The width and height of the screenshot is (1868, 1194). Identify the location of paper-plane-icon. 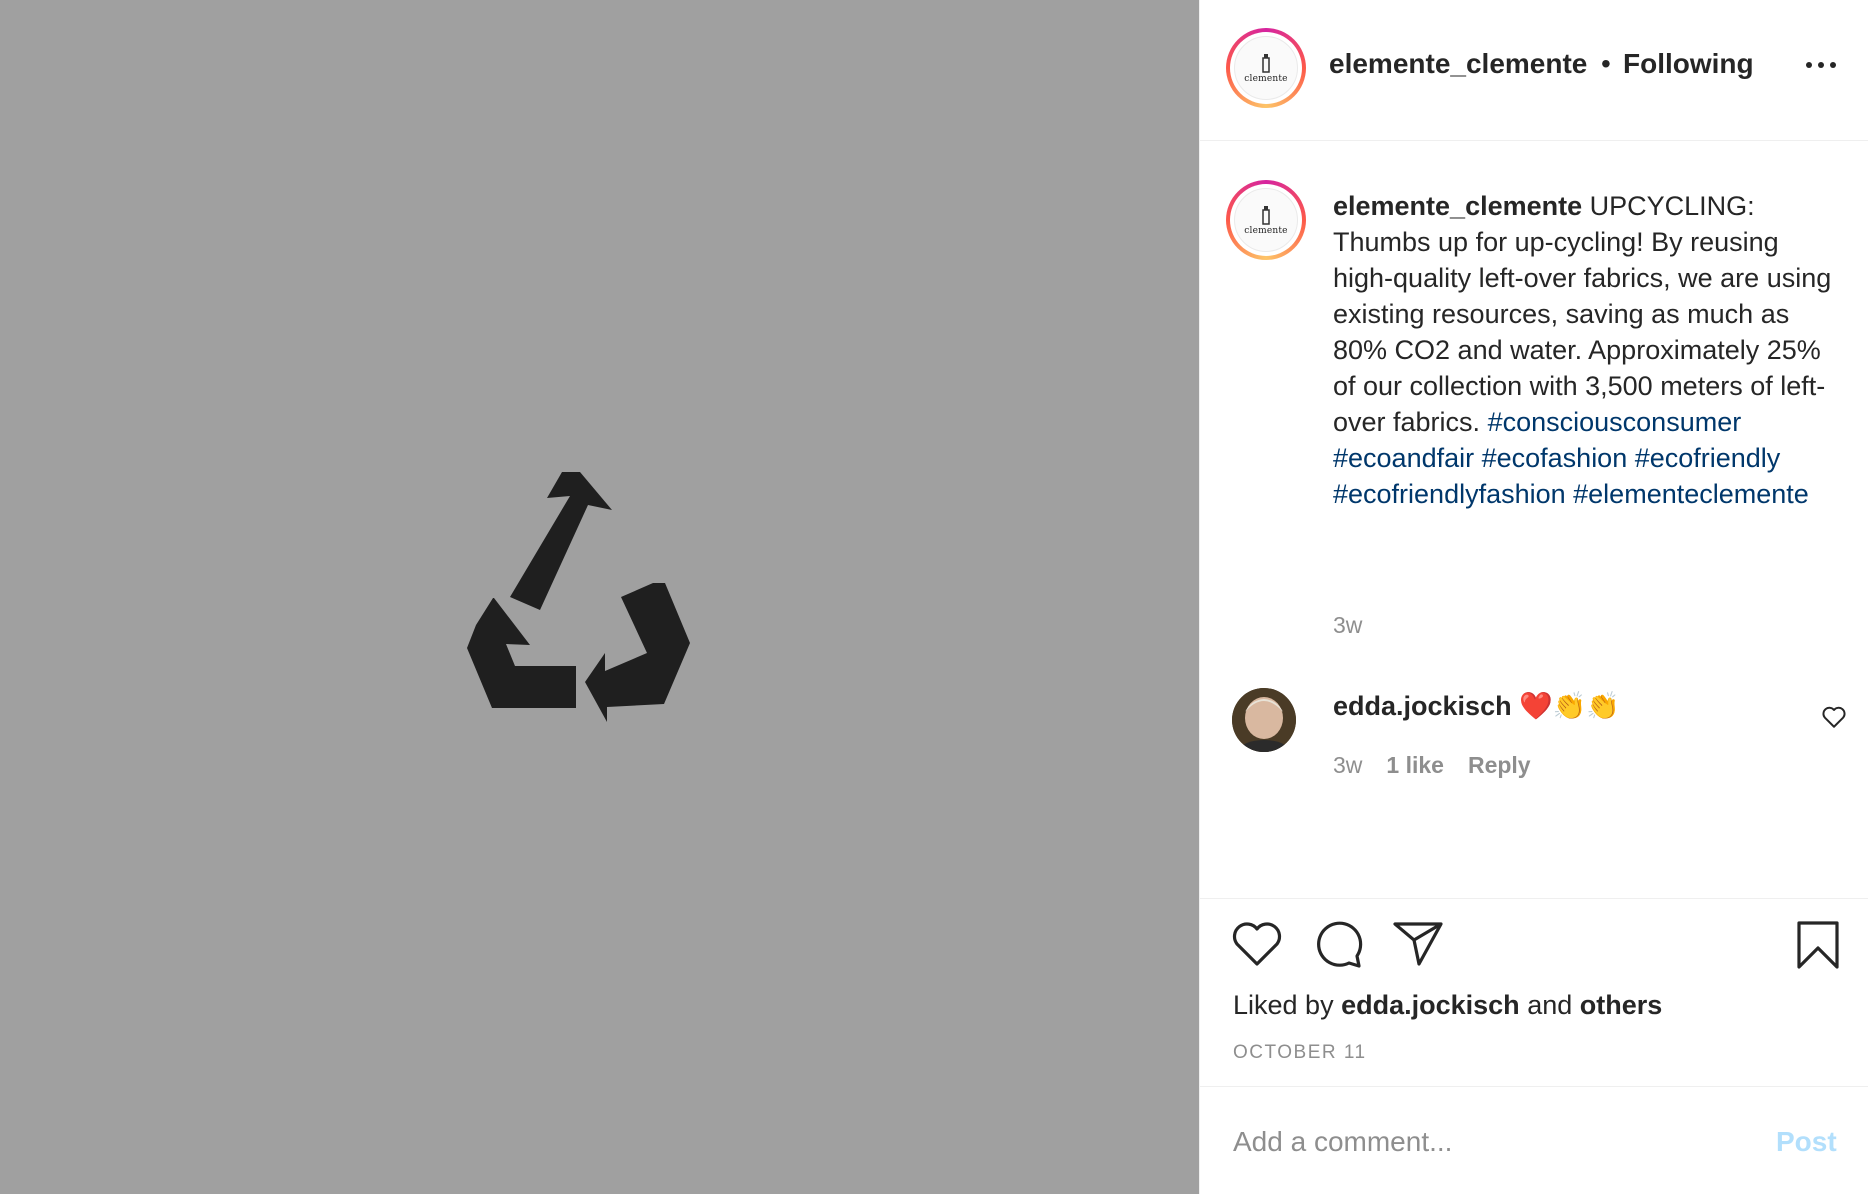
(1418, 944).